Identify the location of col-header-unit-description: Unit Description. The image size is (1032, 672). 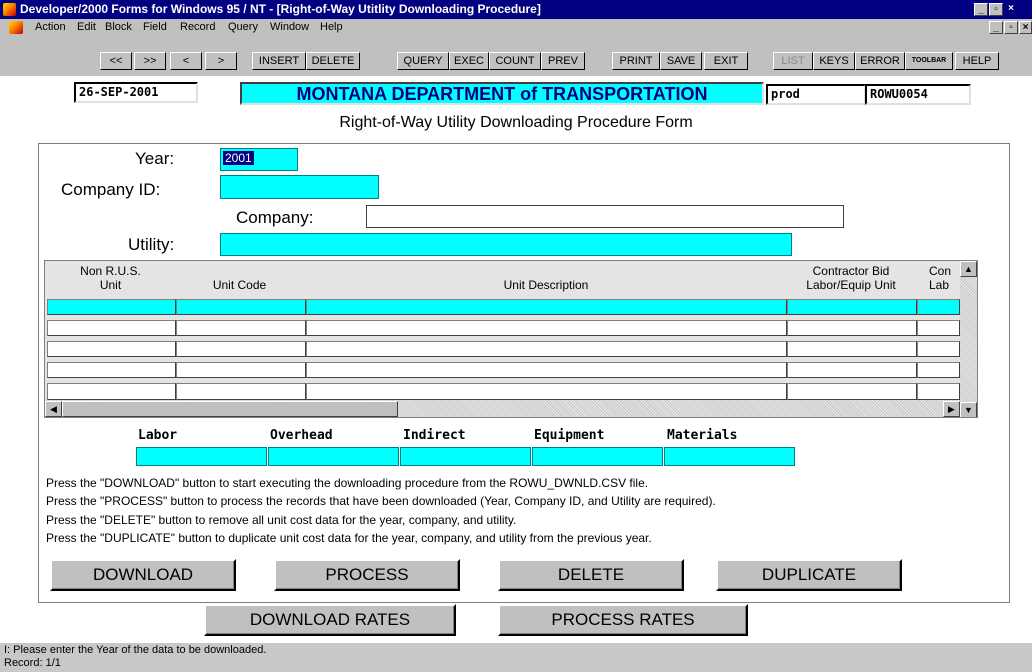
(546, 285).